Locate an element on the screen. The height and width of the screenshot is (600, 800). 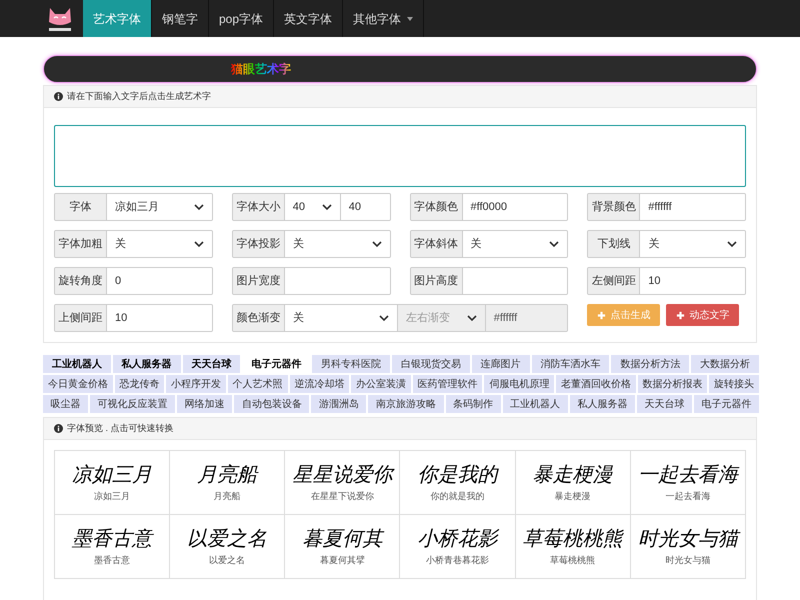
font-sample: 一起去看海 is located at coordinates (688, 474).